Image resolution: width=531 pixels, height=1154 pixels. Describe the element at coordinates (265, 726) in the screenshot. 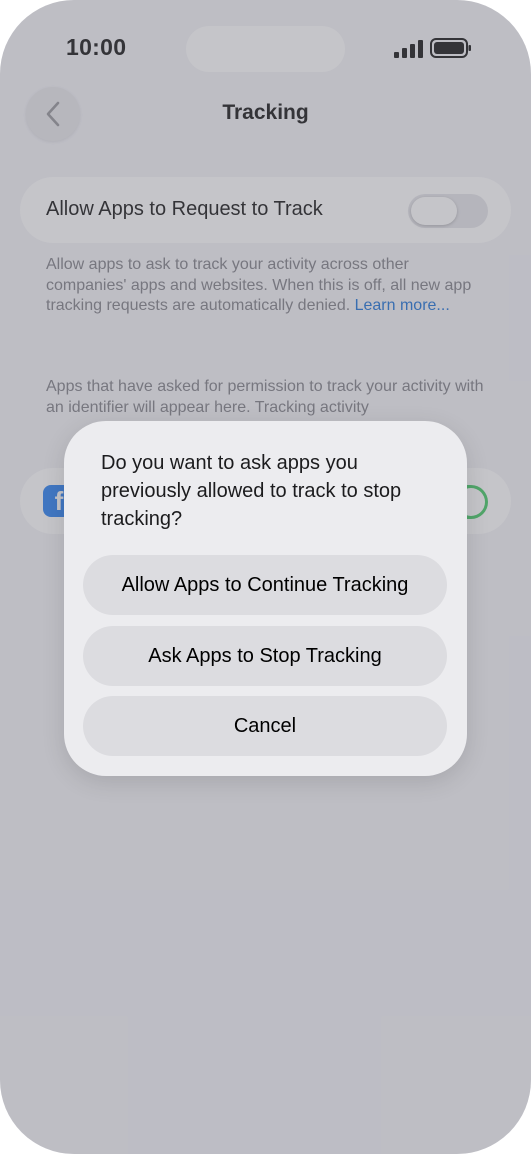

I see `cancel-button: Cancel` at that location.